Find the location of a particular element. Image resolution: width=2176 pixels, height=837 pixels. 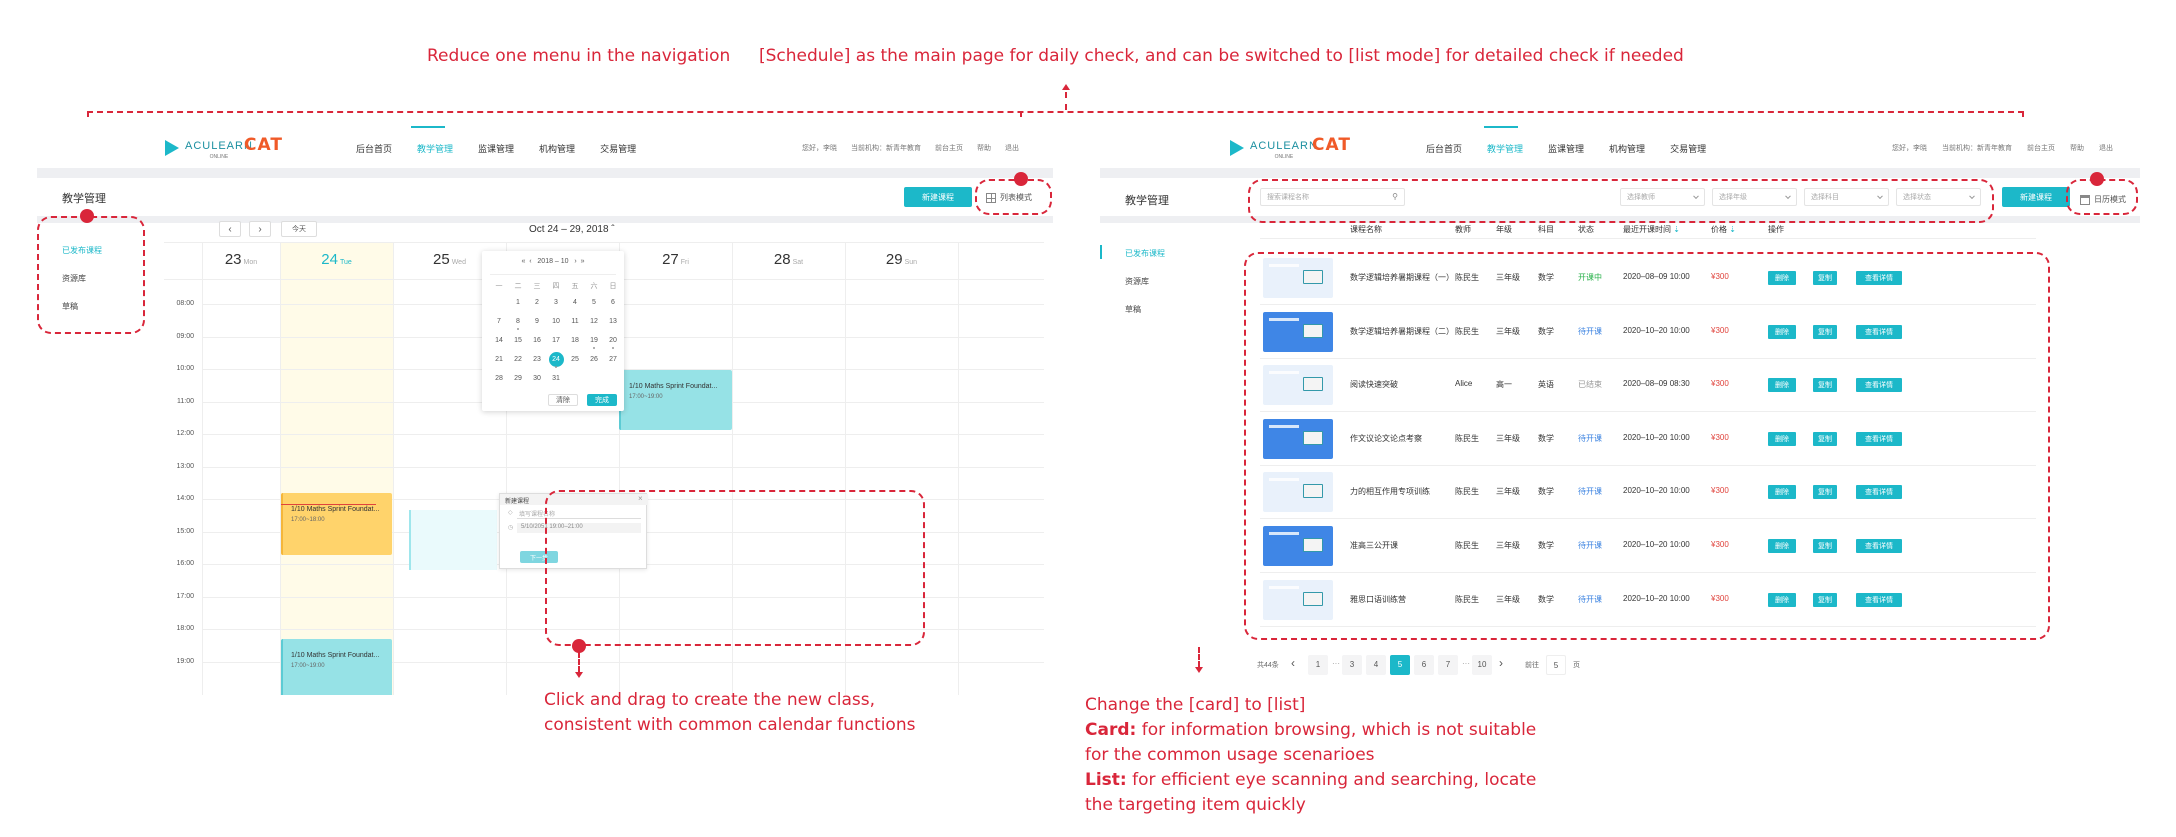

picker-day: 10 is located at coordinates (556, 321).